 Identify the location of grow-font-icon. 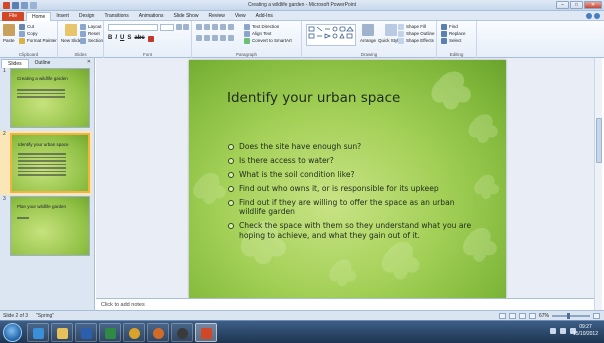
(179, 27).